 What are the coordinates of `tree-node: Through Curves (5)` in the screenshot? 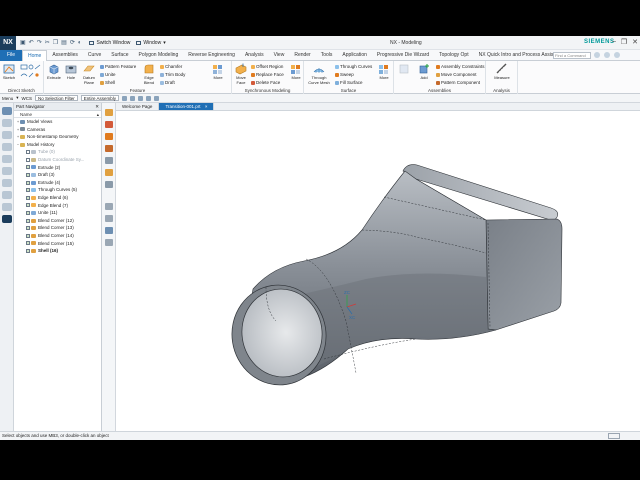 It's located at (57, 190).